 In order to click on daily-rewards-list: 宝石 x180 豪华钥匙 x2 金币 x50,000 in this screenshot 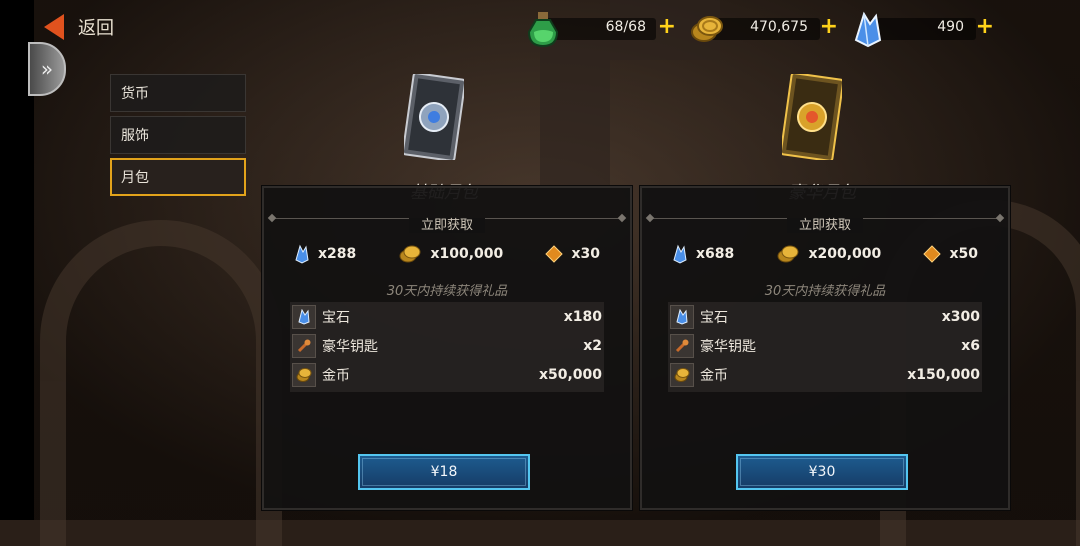, I will do `click(447, 347)`.